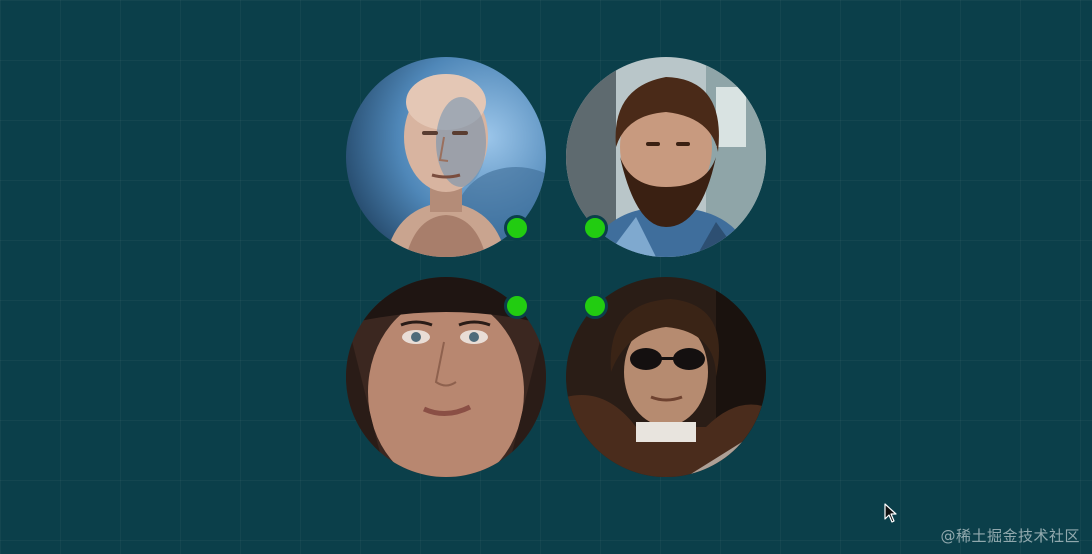  What do you see at coordinates (890, 513) in the screenshot?
I see `mouse-pointer-icon` at bounding box center [890, 513].